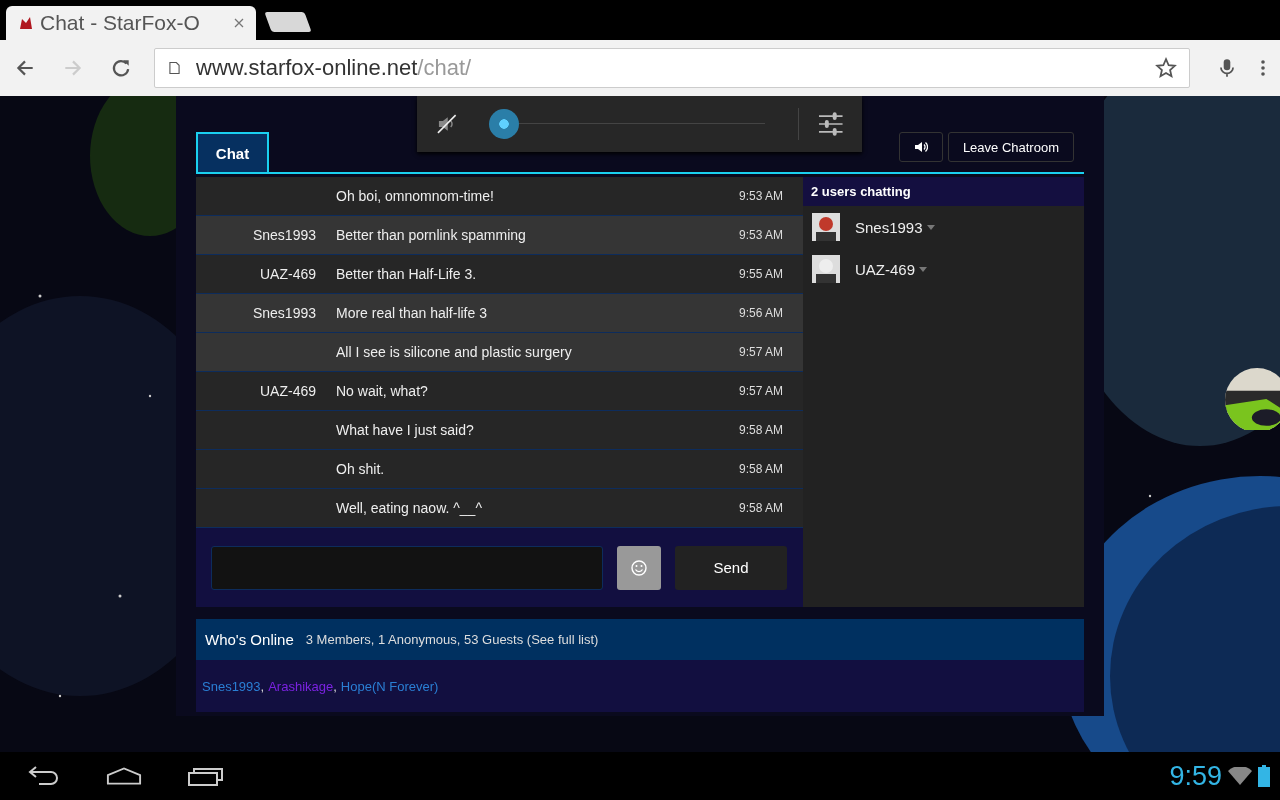  What do you see at coordinates (288, 22) in the screenshot?
I see `new-tab-button` at bounding box center [288, 22].